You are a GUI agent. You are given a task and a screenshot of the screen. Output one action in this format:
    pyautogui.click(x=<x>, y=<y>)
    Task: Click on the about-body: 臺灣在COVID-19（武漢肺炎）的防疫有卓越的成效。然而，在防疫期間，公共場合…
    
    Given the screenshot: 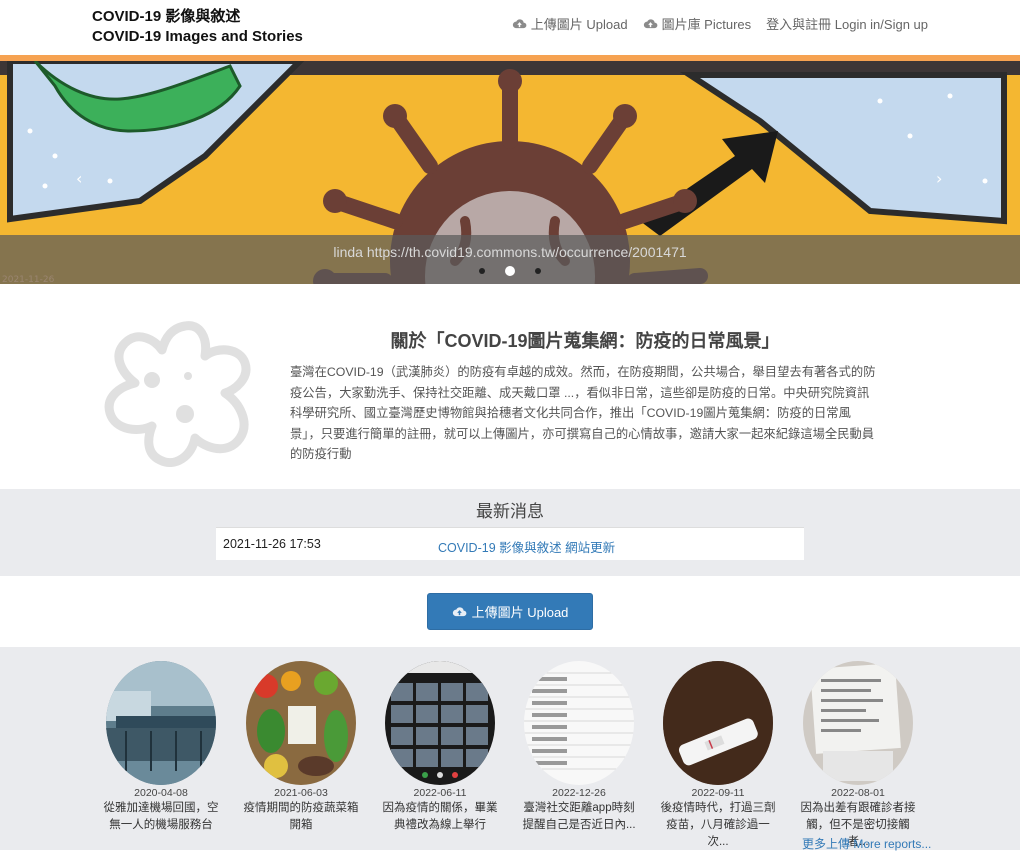 What is the action you would take?
    pyautogui.click(x=583, y=413)
    